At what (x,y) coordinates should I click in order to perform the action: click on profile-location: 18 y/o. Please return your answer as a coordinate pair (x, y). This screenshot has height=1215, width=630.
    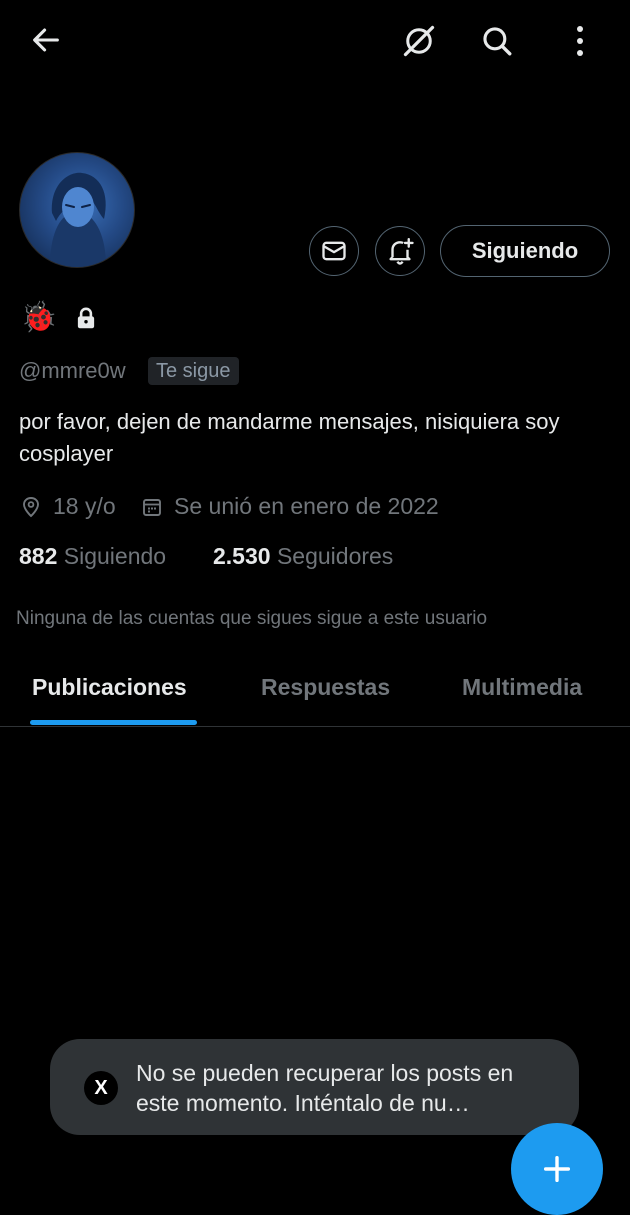
    Looking at the image, I should click on (67, 506).